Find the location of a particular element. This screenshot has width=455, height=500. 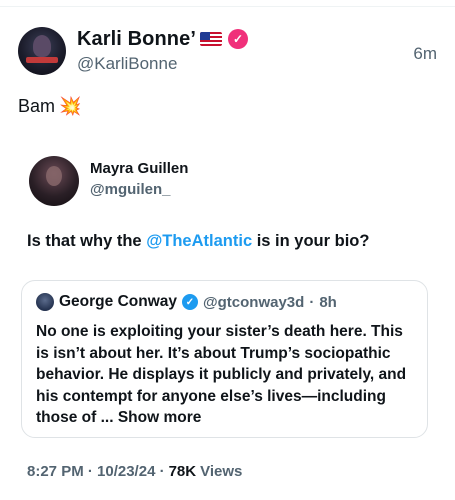

quote-avatar-face is located at coordinates (54, 176).